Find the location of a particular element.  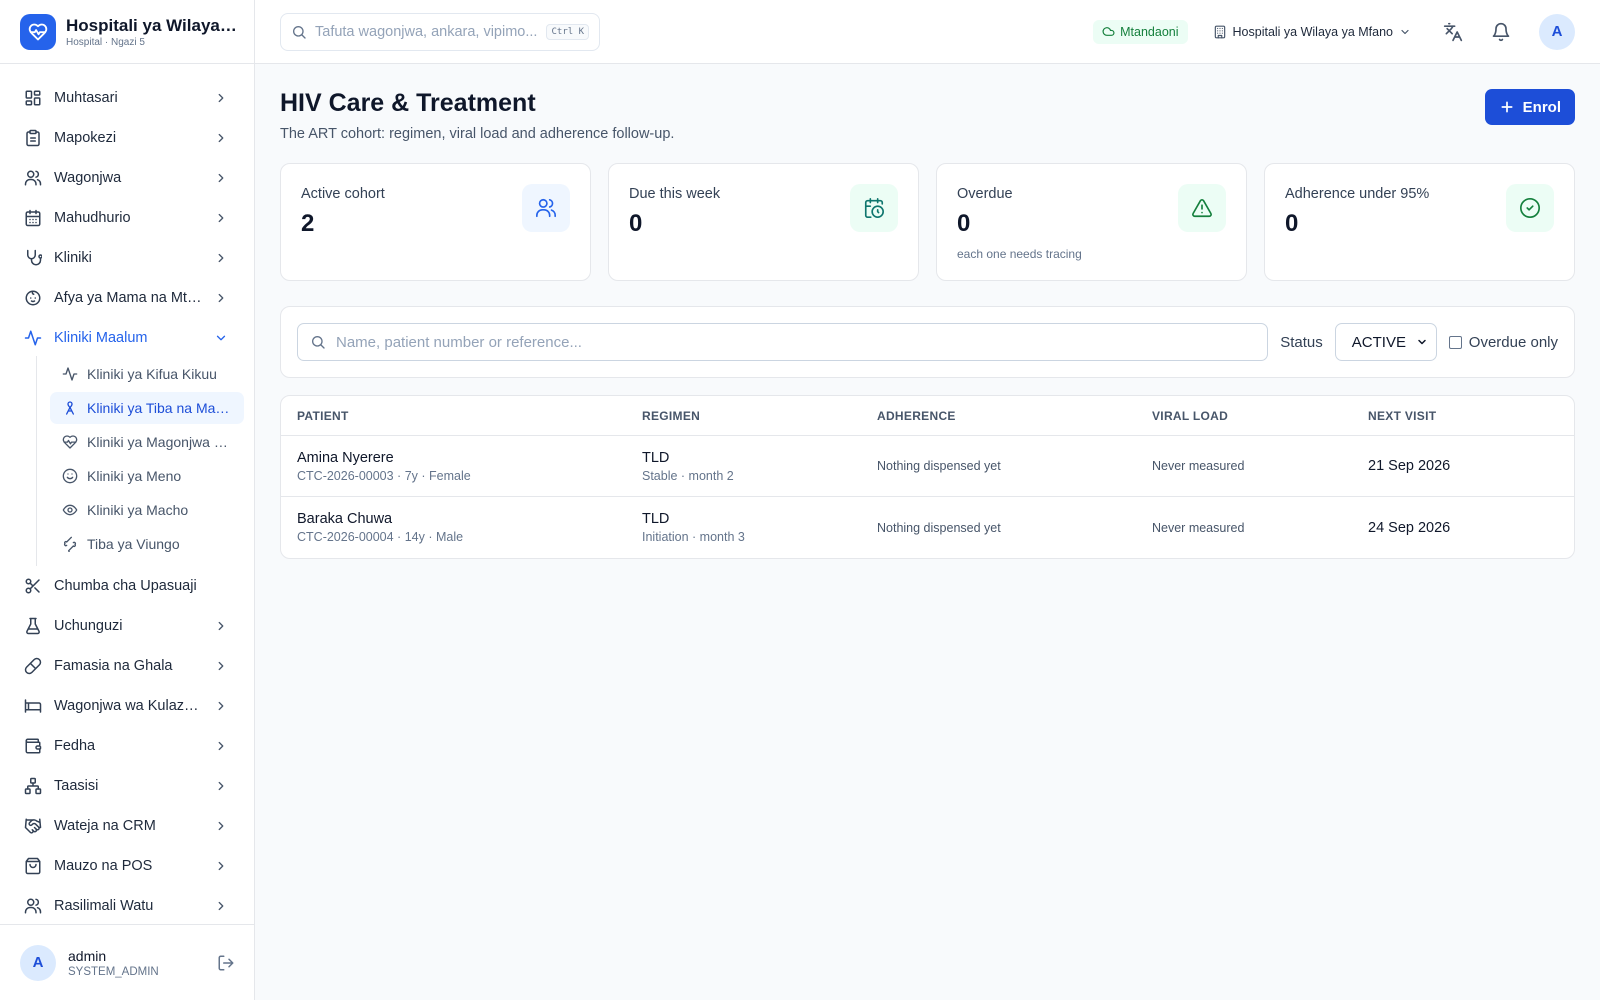

sidebar-subitem-macho: Kliniki ya Macho is located at coordinates (147, 510).